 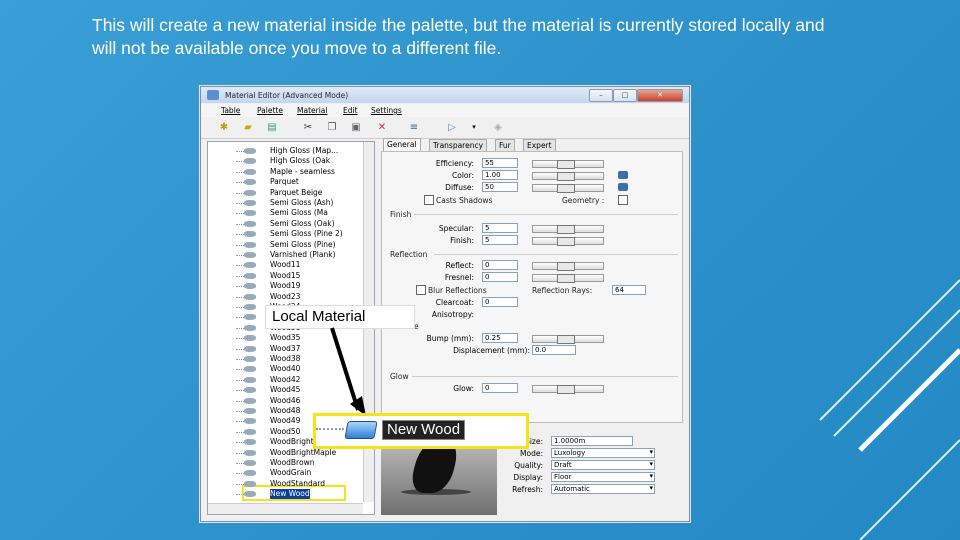 I want to click on mode-select: Luxology, so click(x=603, y=453).